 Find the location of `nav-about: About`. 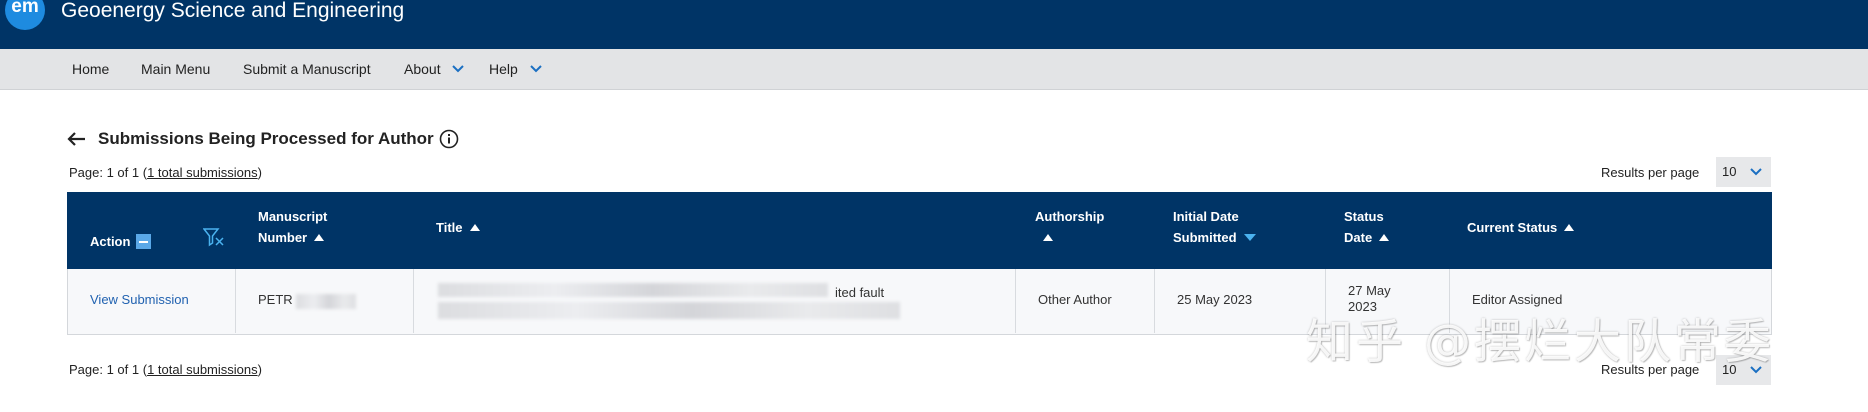

nav-about: About is located at coordinates (434, 69).